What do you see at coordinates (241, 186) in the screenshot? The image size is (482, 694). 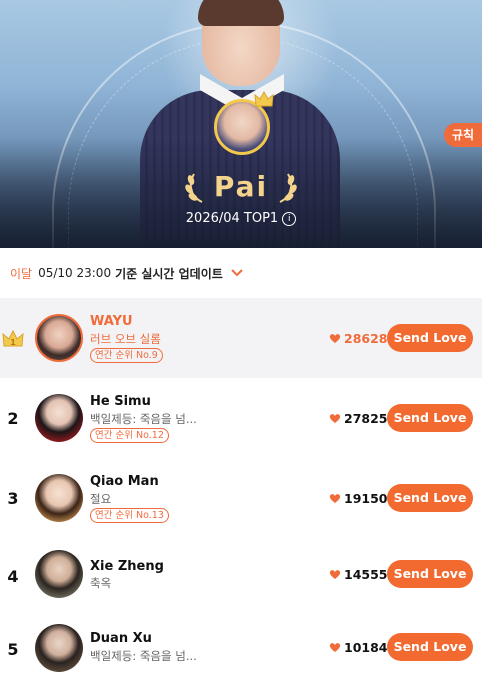 I see `top1-name: Pai` at bounding box center [241, 186].